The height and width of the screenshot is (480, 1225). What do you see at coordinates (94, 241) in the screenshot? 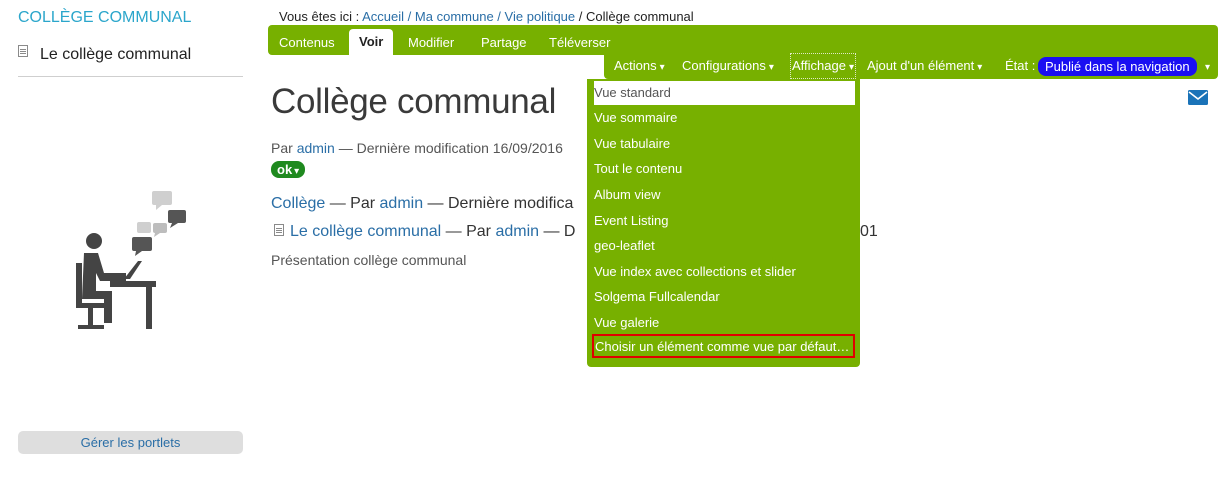
I see `person-head` at bounding box center [94, 241].